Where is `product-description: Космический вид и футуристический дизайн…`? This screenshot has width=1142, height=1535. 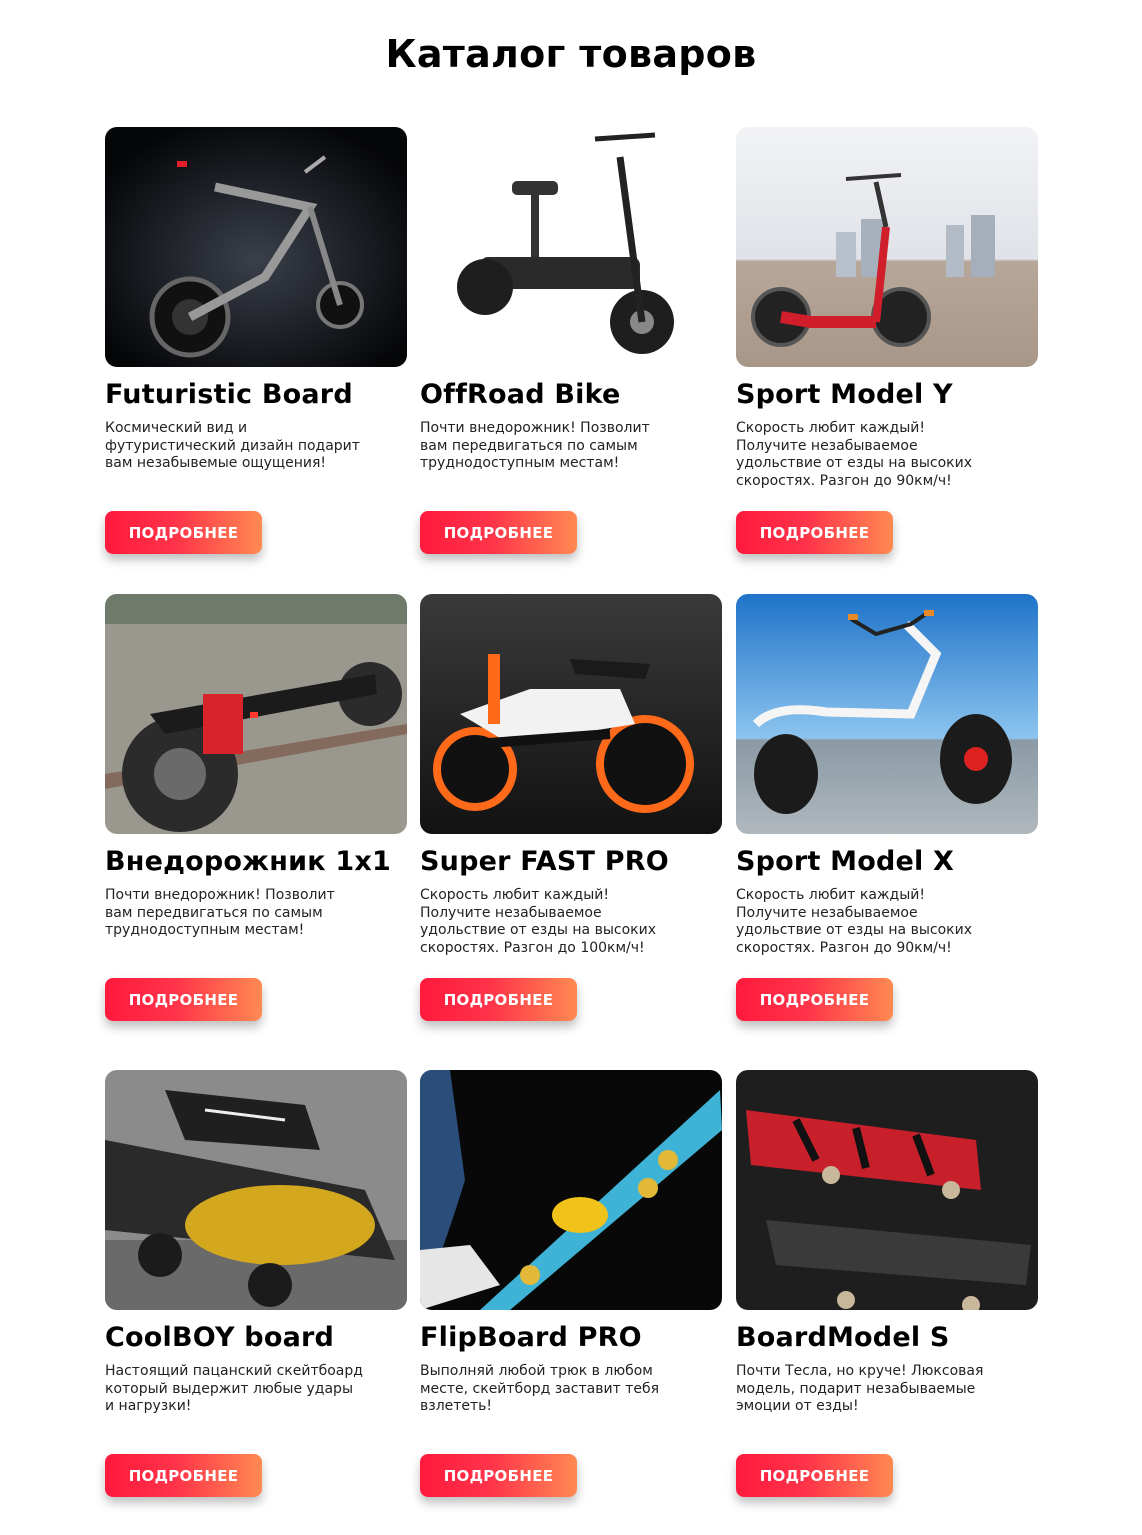 product-description: Космический вид и футуристический дизайн… is located at coordinates (232, 445).